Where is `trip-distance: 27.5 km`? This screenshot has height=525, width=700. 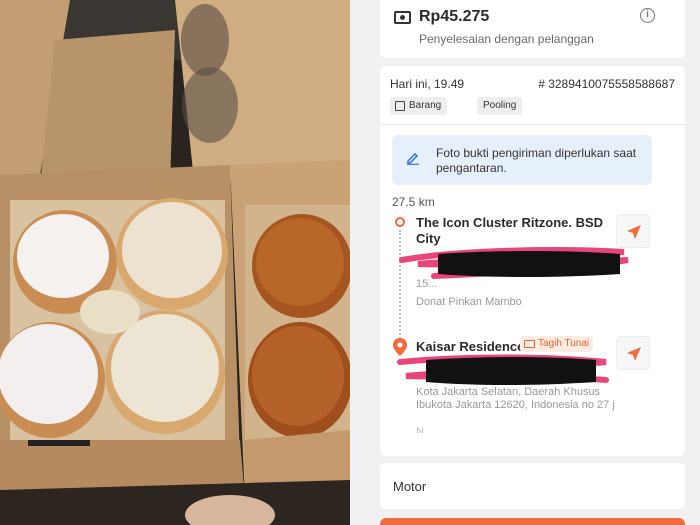 trip-distance: 27.5 km is located at coordinates (413, 202).